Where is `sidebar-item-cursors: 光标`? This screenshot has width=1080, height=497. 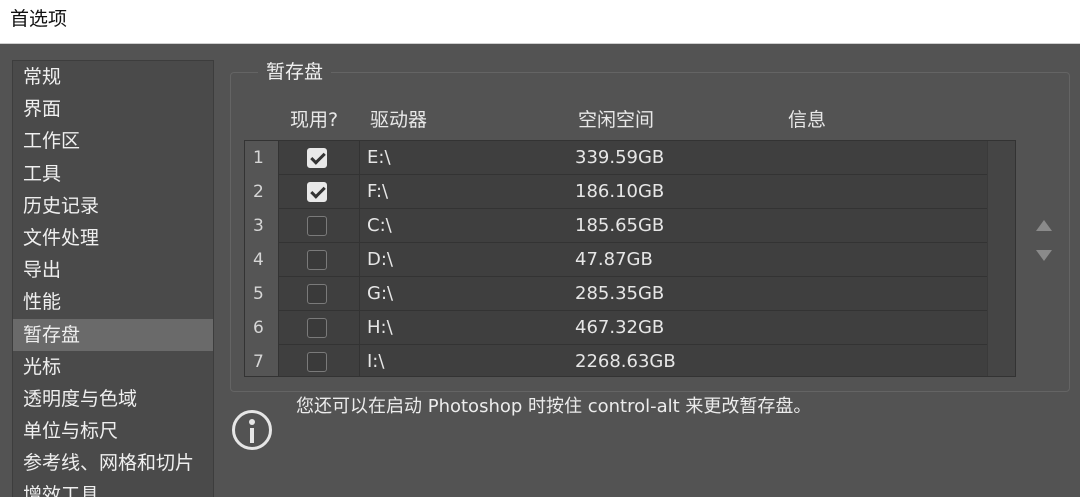
sidebar-item-cursors: 光标 is located at coordinates (113, 367).